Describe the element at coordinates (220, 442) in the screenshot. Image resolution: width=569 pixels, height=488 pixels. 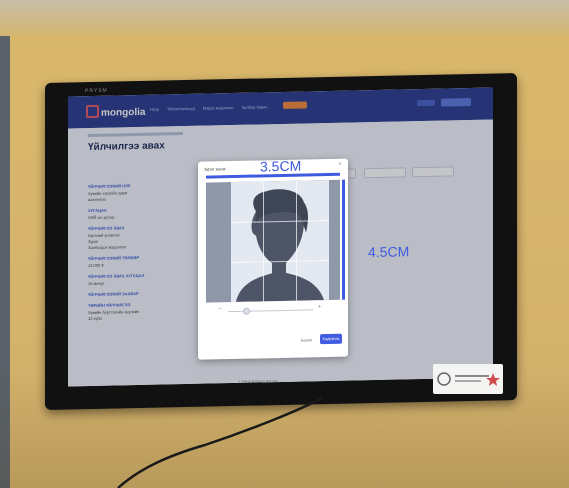
I see `power-cable` at that location.